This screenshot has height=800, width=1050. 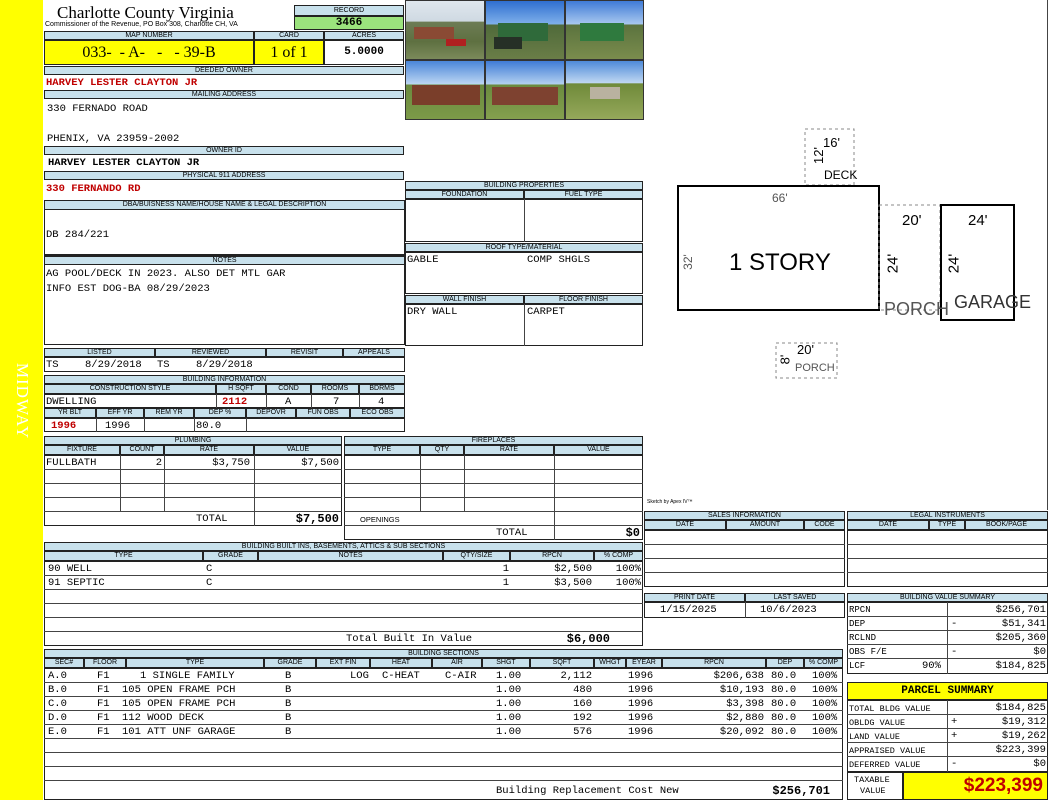 I want to click on instruments-col-date: DATE, so click(x=888, y=525).